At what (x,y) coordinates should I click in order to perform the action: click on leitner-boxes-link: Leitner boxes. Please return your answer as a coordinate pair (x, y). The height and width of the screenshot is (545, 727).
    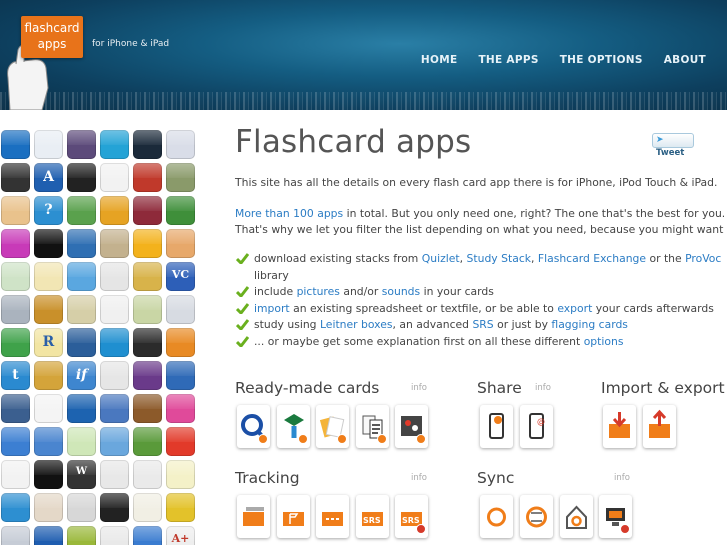
    Looking at the image, I should click on (356, 324).